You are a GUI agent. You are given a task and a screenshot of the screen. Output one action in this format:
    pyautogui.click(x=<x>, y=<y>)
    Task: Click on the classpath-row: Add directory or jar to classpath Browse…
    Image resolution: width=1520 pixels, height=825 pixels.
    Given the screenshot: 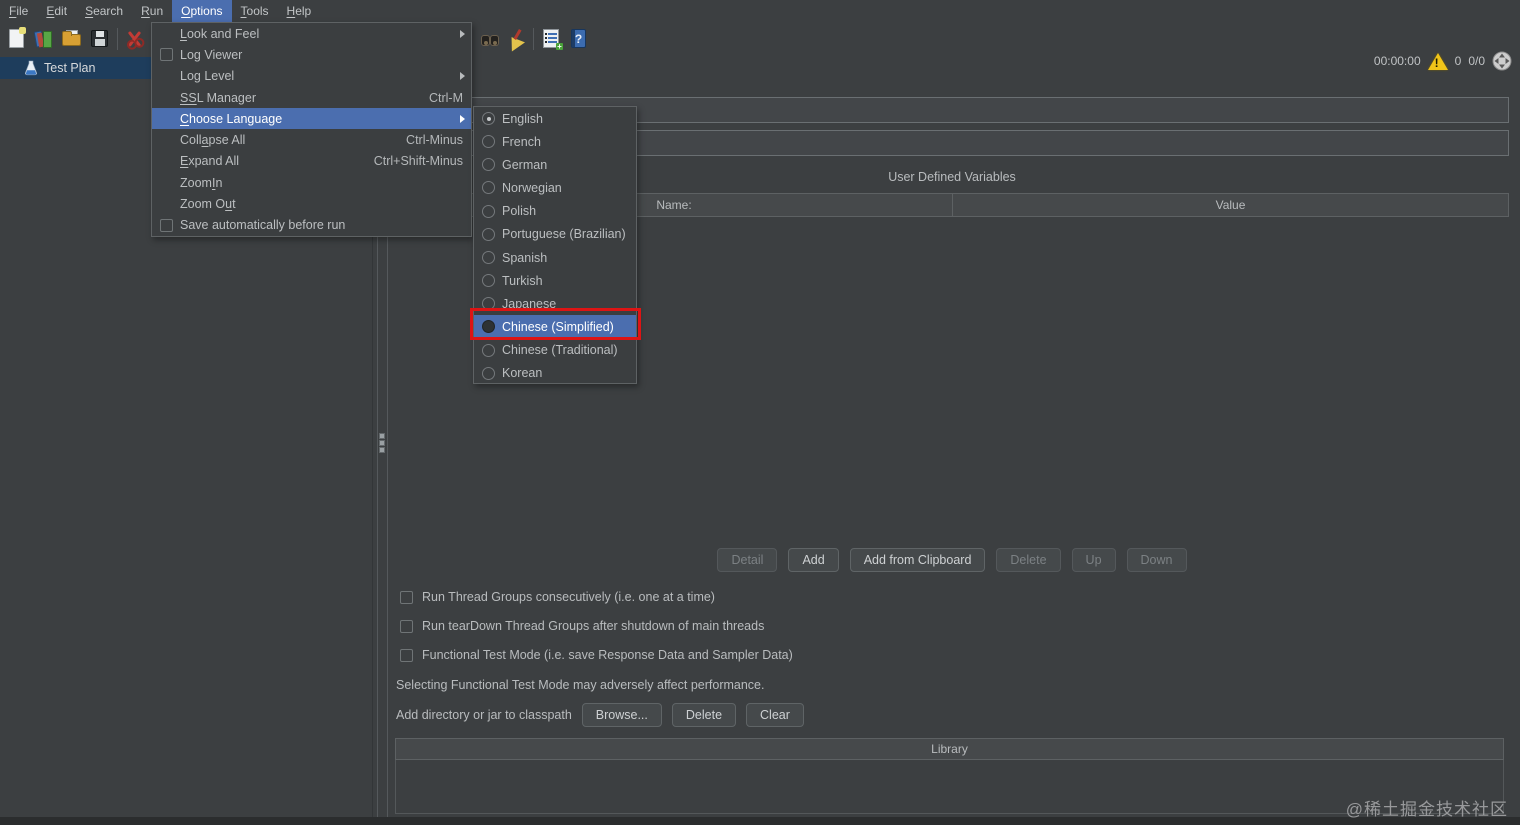 What is the action you would take?
    pyautogui.click(x=600, y=715)
    